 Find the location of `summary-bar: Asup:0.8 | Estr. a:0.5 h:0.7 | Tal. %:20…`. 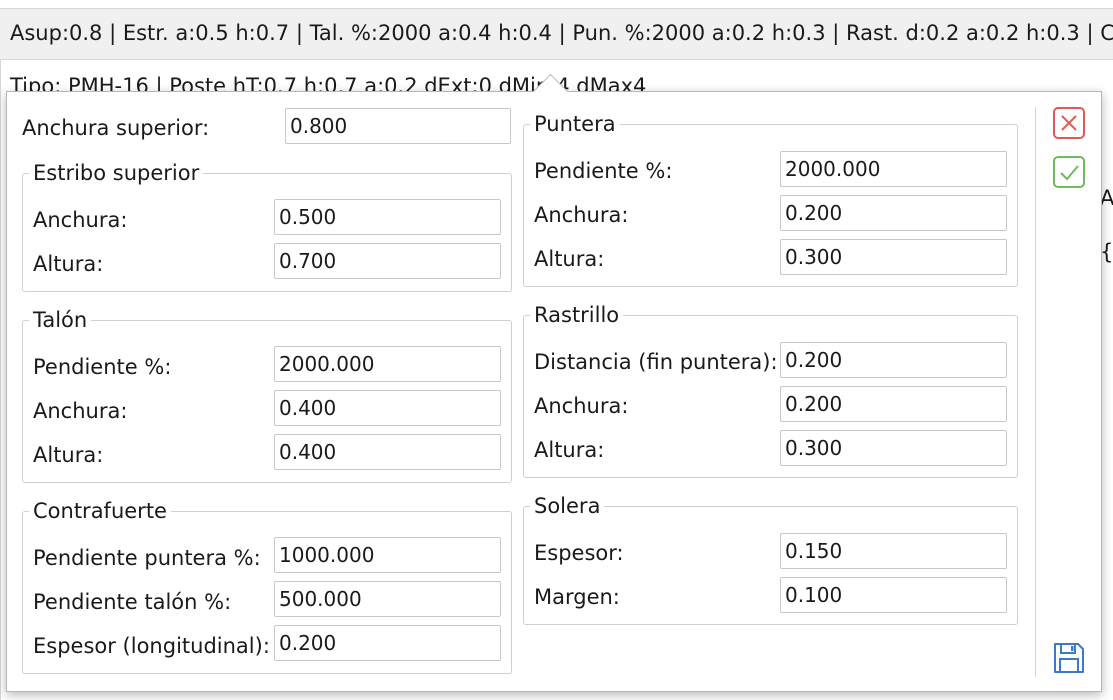

summary-bar: Asup:0.8 | Estr. a:0.5 h:0.7 | Tal. %:20… is located at coordinates (556, 34).